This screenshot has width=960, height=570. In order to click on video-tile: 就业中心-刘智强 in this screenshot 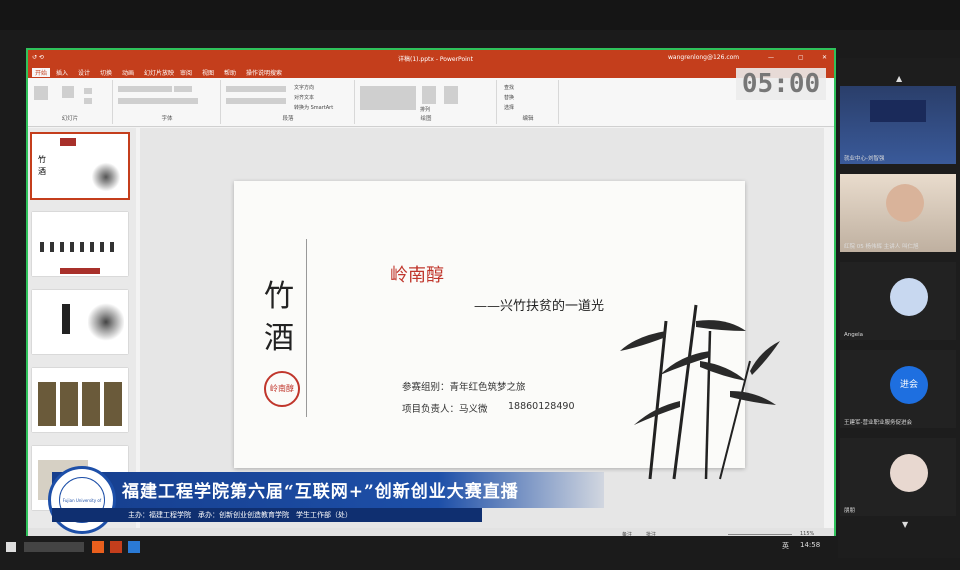, I will do `click(898, 125)`.